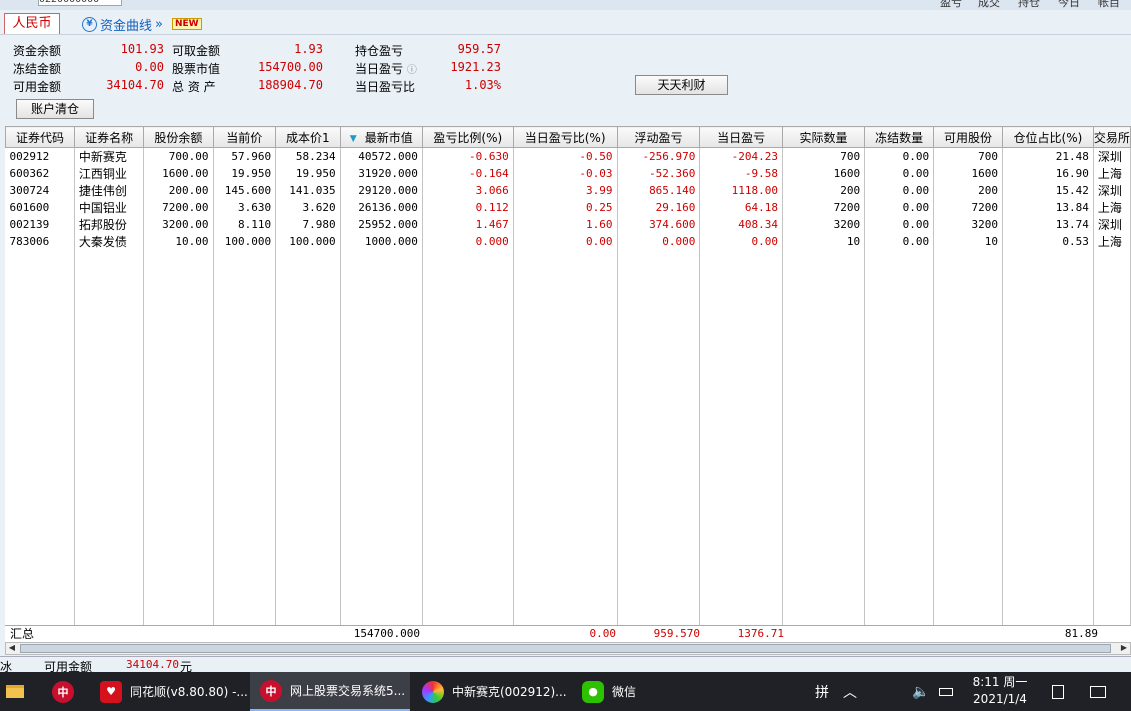  I want to click on status-bar: 冰 可用金额 34104.70 元, so click(565, 665).